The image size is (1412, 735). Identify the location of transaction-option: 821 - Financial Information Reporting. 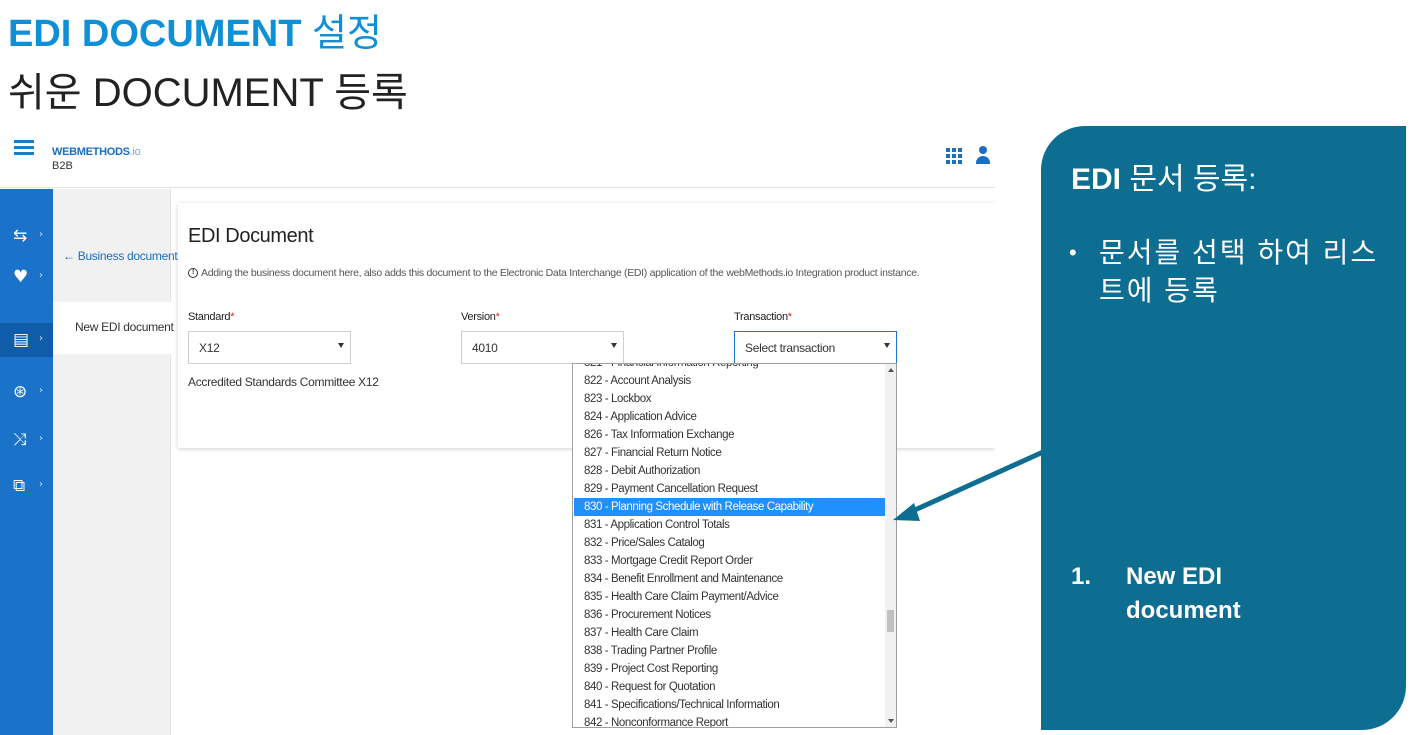
(730, 368).